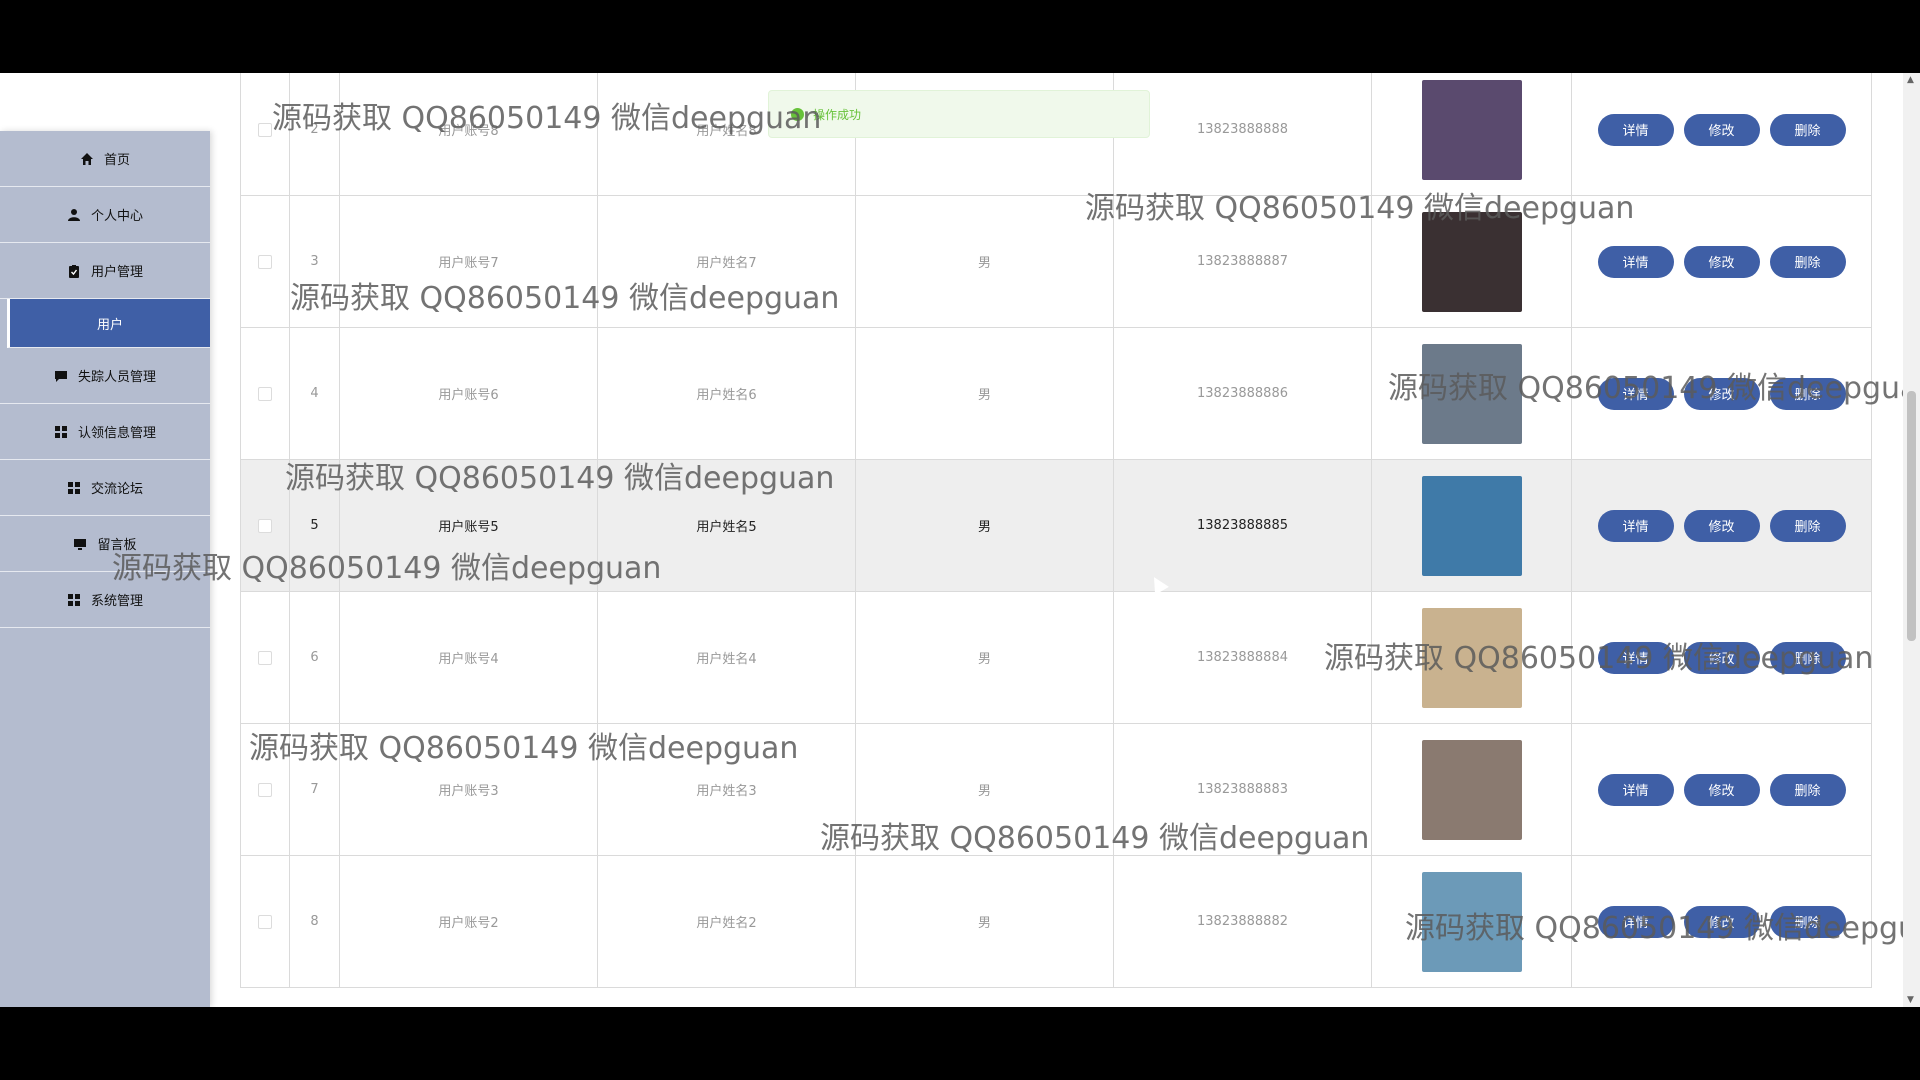 The image size is (1920, 1080). Describe the element at coordinates (1243, 393) in the screenshot. I see `user-phone: 13823888886` at that location.